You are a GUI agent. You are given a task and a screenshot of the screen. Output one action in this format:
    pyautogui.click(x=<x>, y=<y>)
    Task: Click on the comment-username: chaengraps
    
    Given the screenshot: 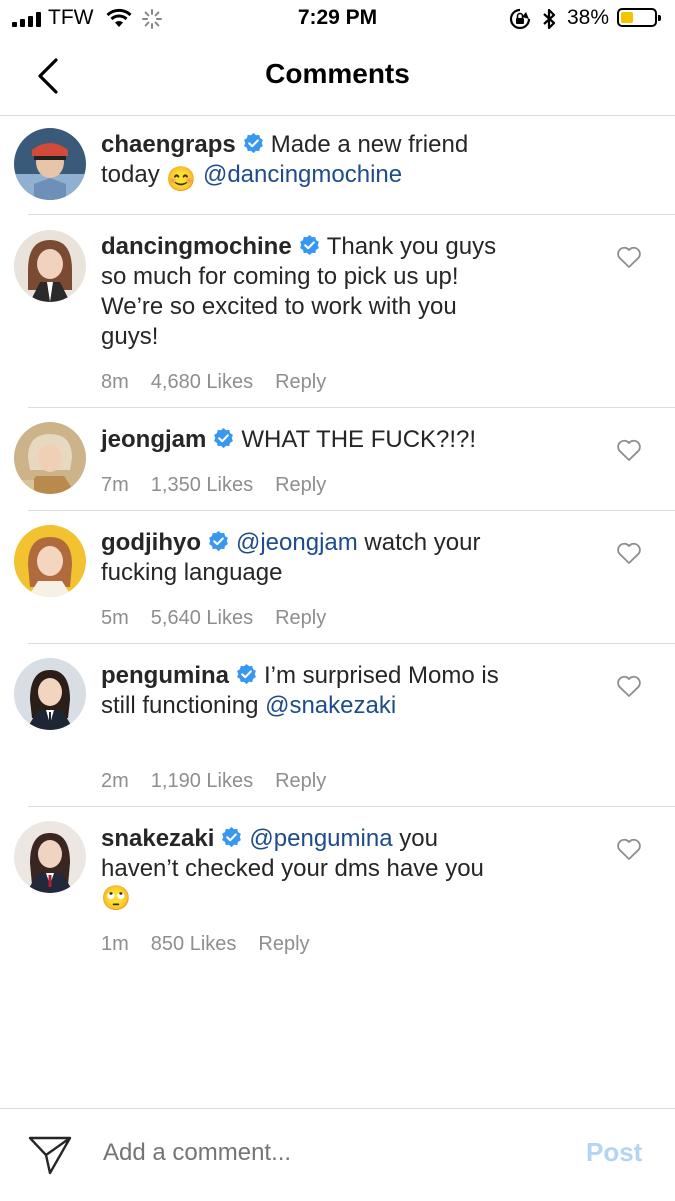 What is the action you would take?
    pyautogui.click(x=168, y=144)
    